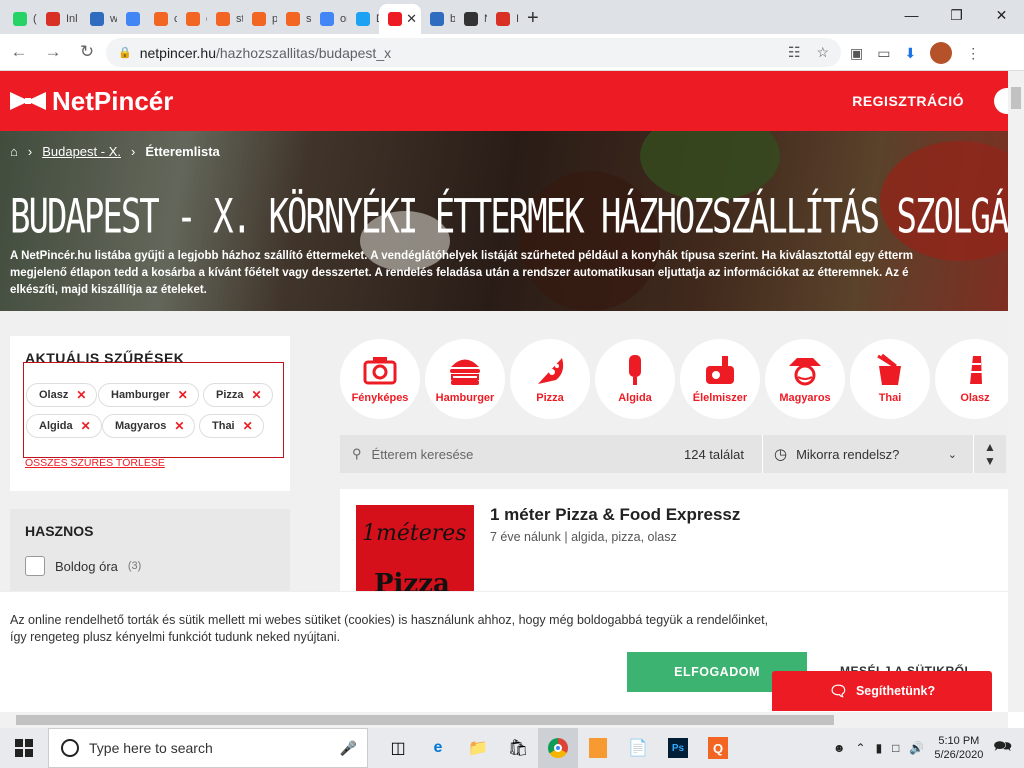 The width and height of the screenshot is (1024, 768). I want to click on minimize-button: —, so click(911, 15).